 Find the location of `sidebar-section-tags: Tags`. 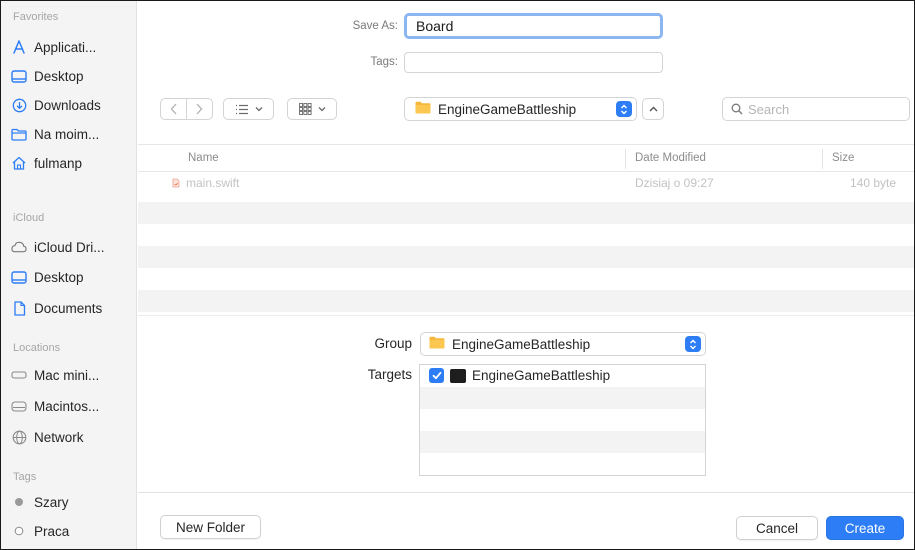

sidebar-section-tags: Tags is located at coordinates (25, 477).